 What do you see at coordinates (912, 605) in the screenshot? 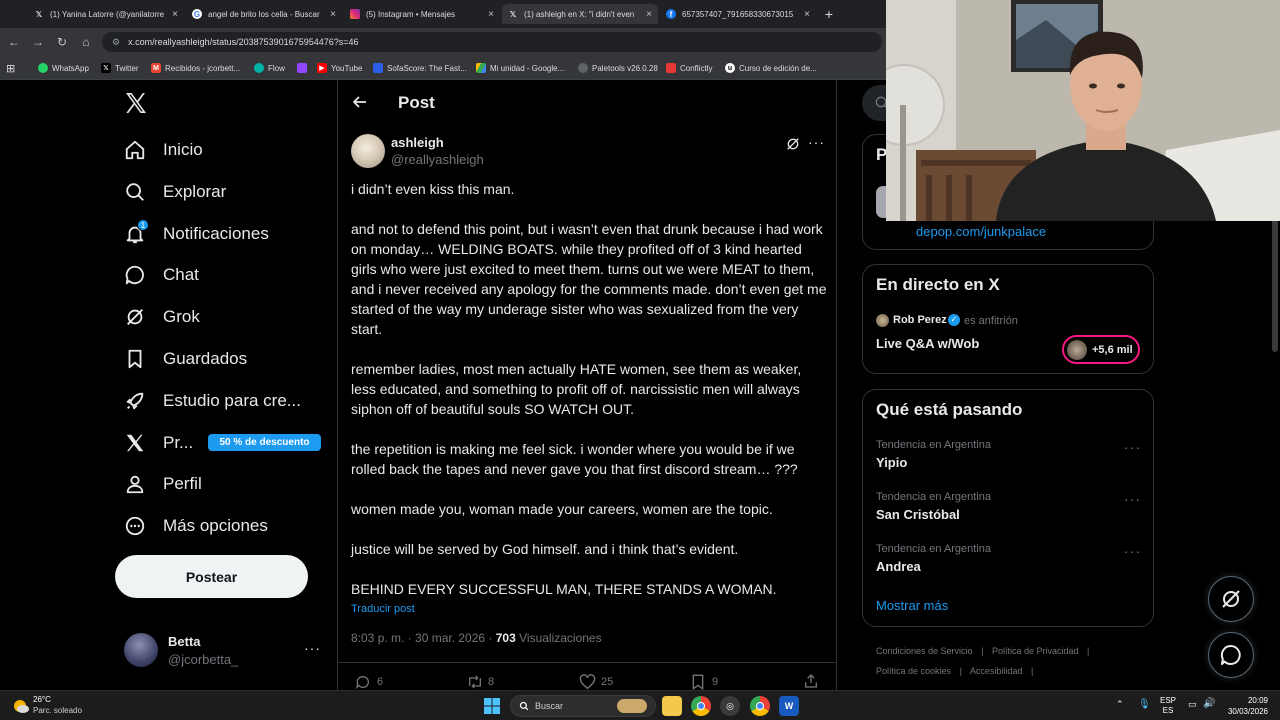
I see `show-more-link: Mostrar más` at bounding box center [912, 605].